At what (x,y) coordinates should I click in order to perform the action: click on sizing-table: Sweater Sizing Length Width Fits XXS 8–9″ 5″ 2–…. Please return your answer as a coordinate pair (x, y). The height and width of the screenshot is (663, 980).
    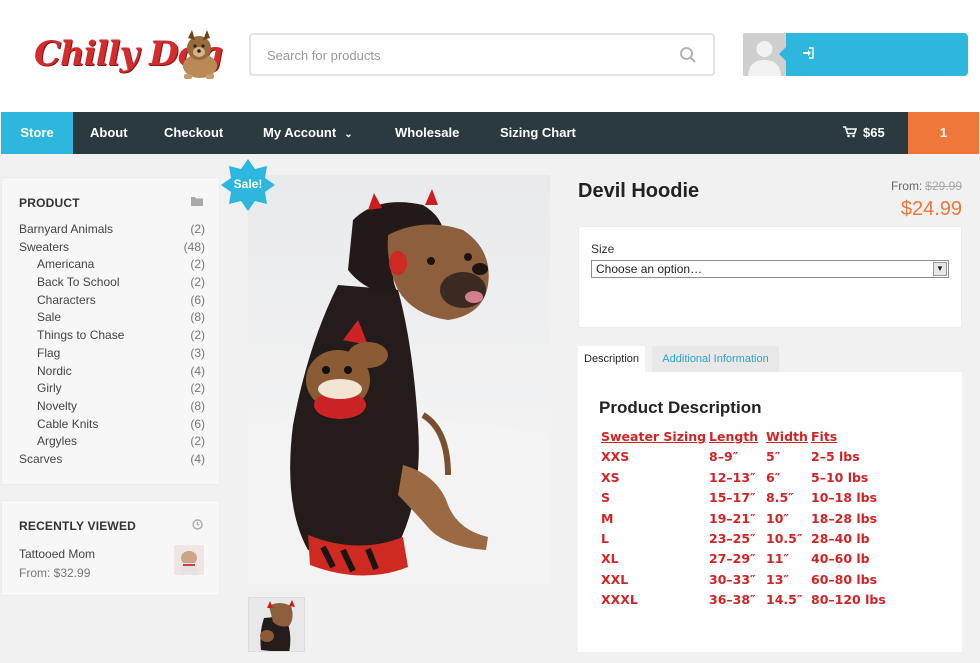
    Looking at the image, I should click on (771, 521).